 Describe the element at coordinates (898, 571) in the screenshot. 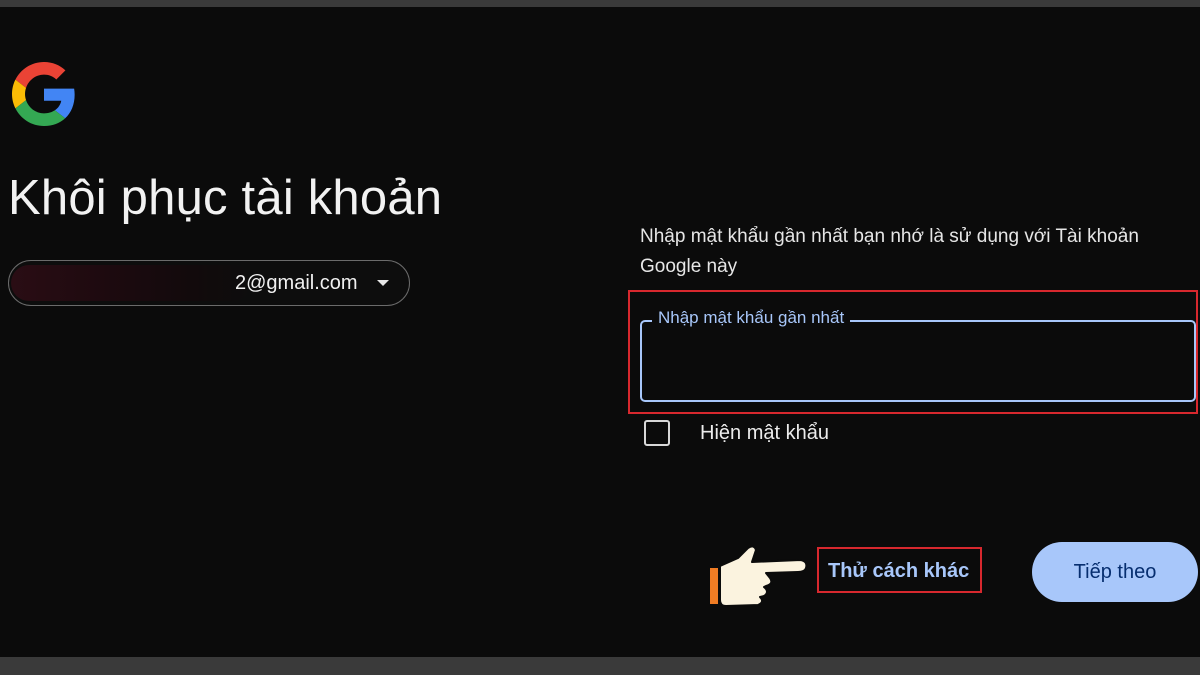

I see `try-another-way-link: Thử cách khác` at that location.